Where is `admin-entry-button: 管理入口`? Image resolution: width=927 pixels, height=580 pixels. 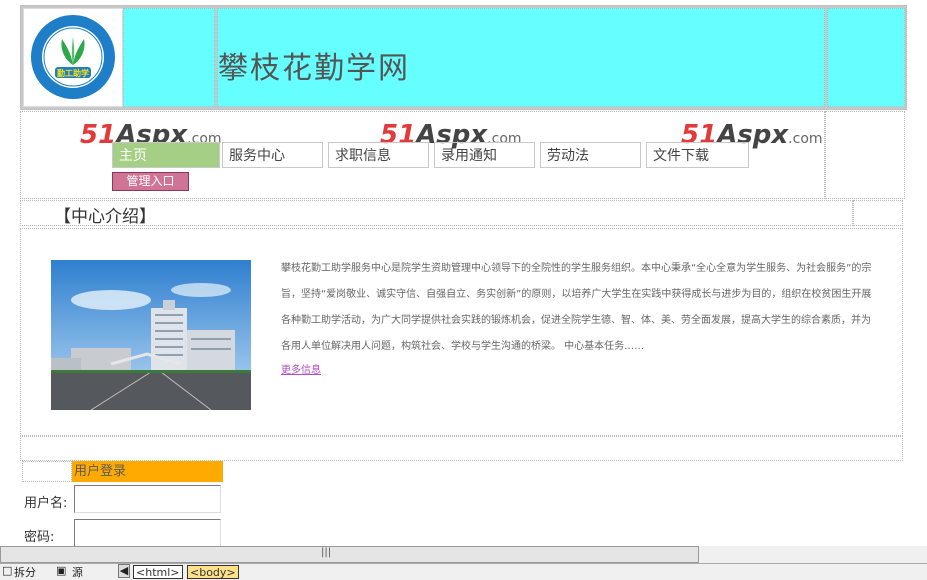
admin-entry-button: 管理入口 is located at coordinates (150, 181).